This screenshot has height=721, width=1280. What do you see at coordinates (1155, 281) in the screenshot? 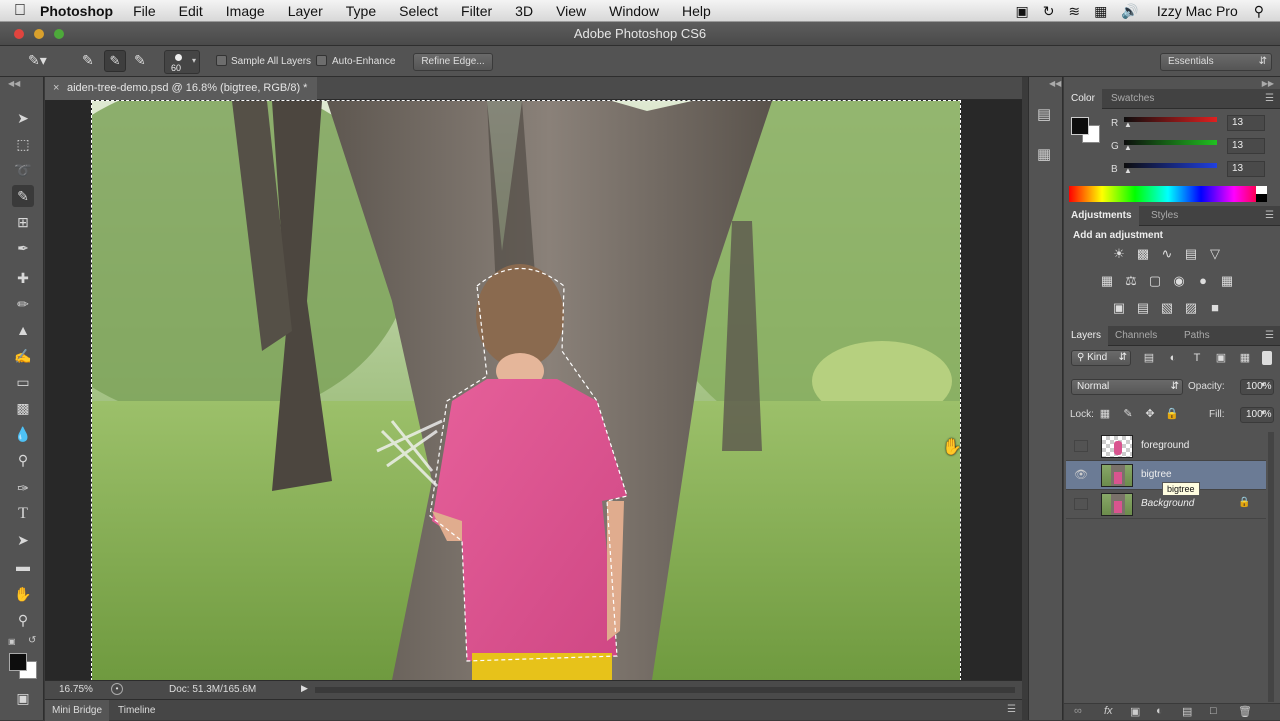
I see `black-white-icon: ▢` at bounding box center [1155, 281].